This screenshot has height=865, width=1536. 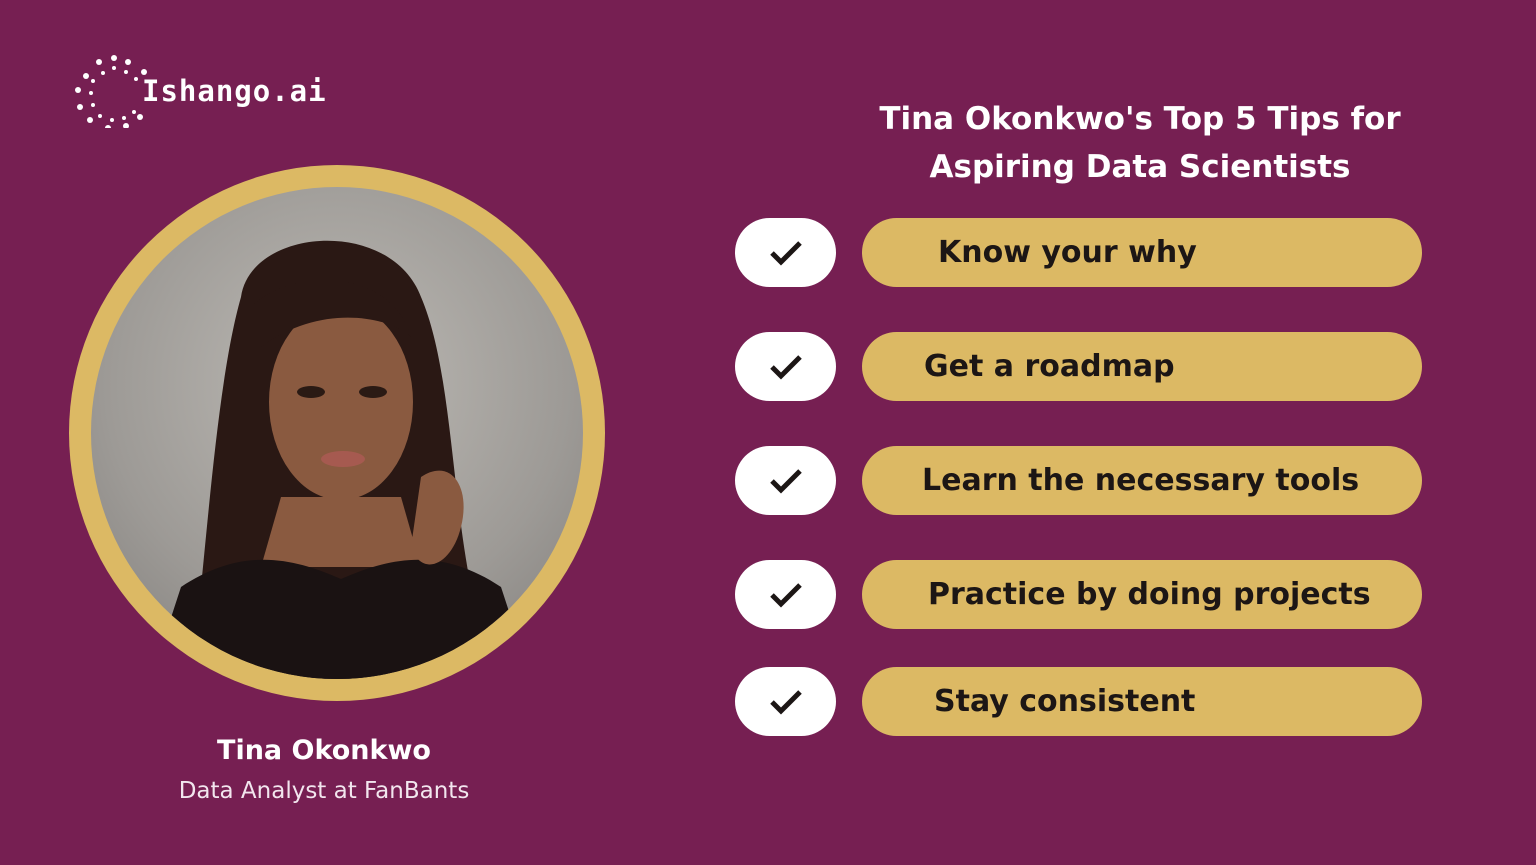 What do you see at coordinates (234, 91) in the screenshot?
I see `brand-name: Ishango.ai` at bounding box center [234, 91].